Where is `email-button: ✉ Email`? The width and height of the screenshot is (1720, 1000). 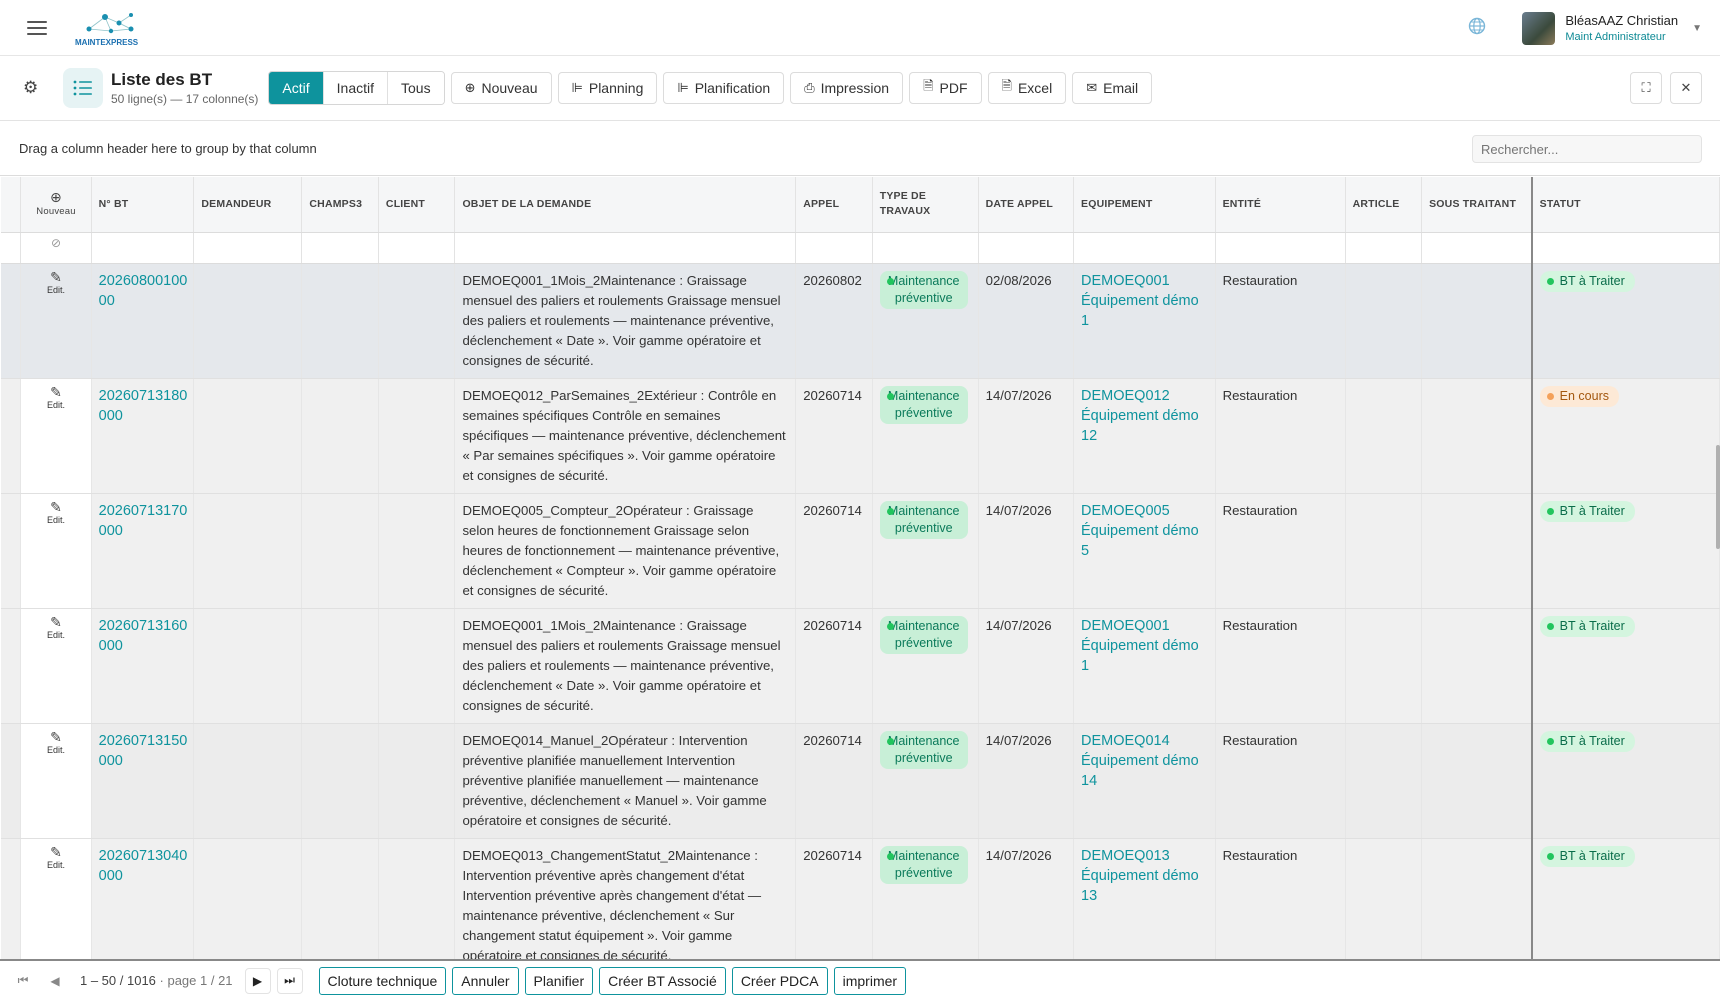 email-button: ✉ Email is located at coordinates (1112, 88).